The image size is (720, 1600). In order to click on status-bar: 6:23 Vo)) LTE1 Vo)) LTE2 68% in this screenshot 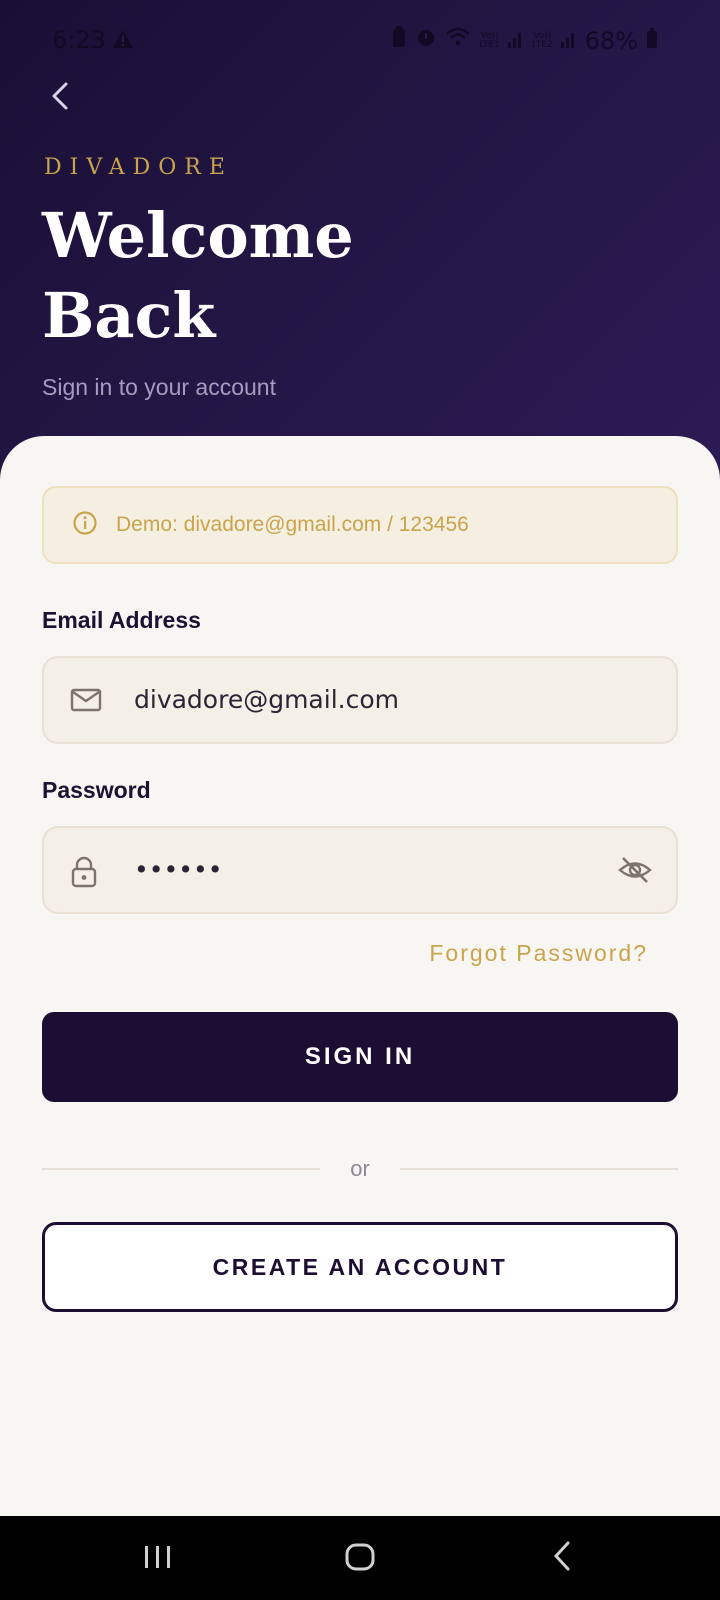, I will do `click(360, 42)`.